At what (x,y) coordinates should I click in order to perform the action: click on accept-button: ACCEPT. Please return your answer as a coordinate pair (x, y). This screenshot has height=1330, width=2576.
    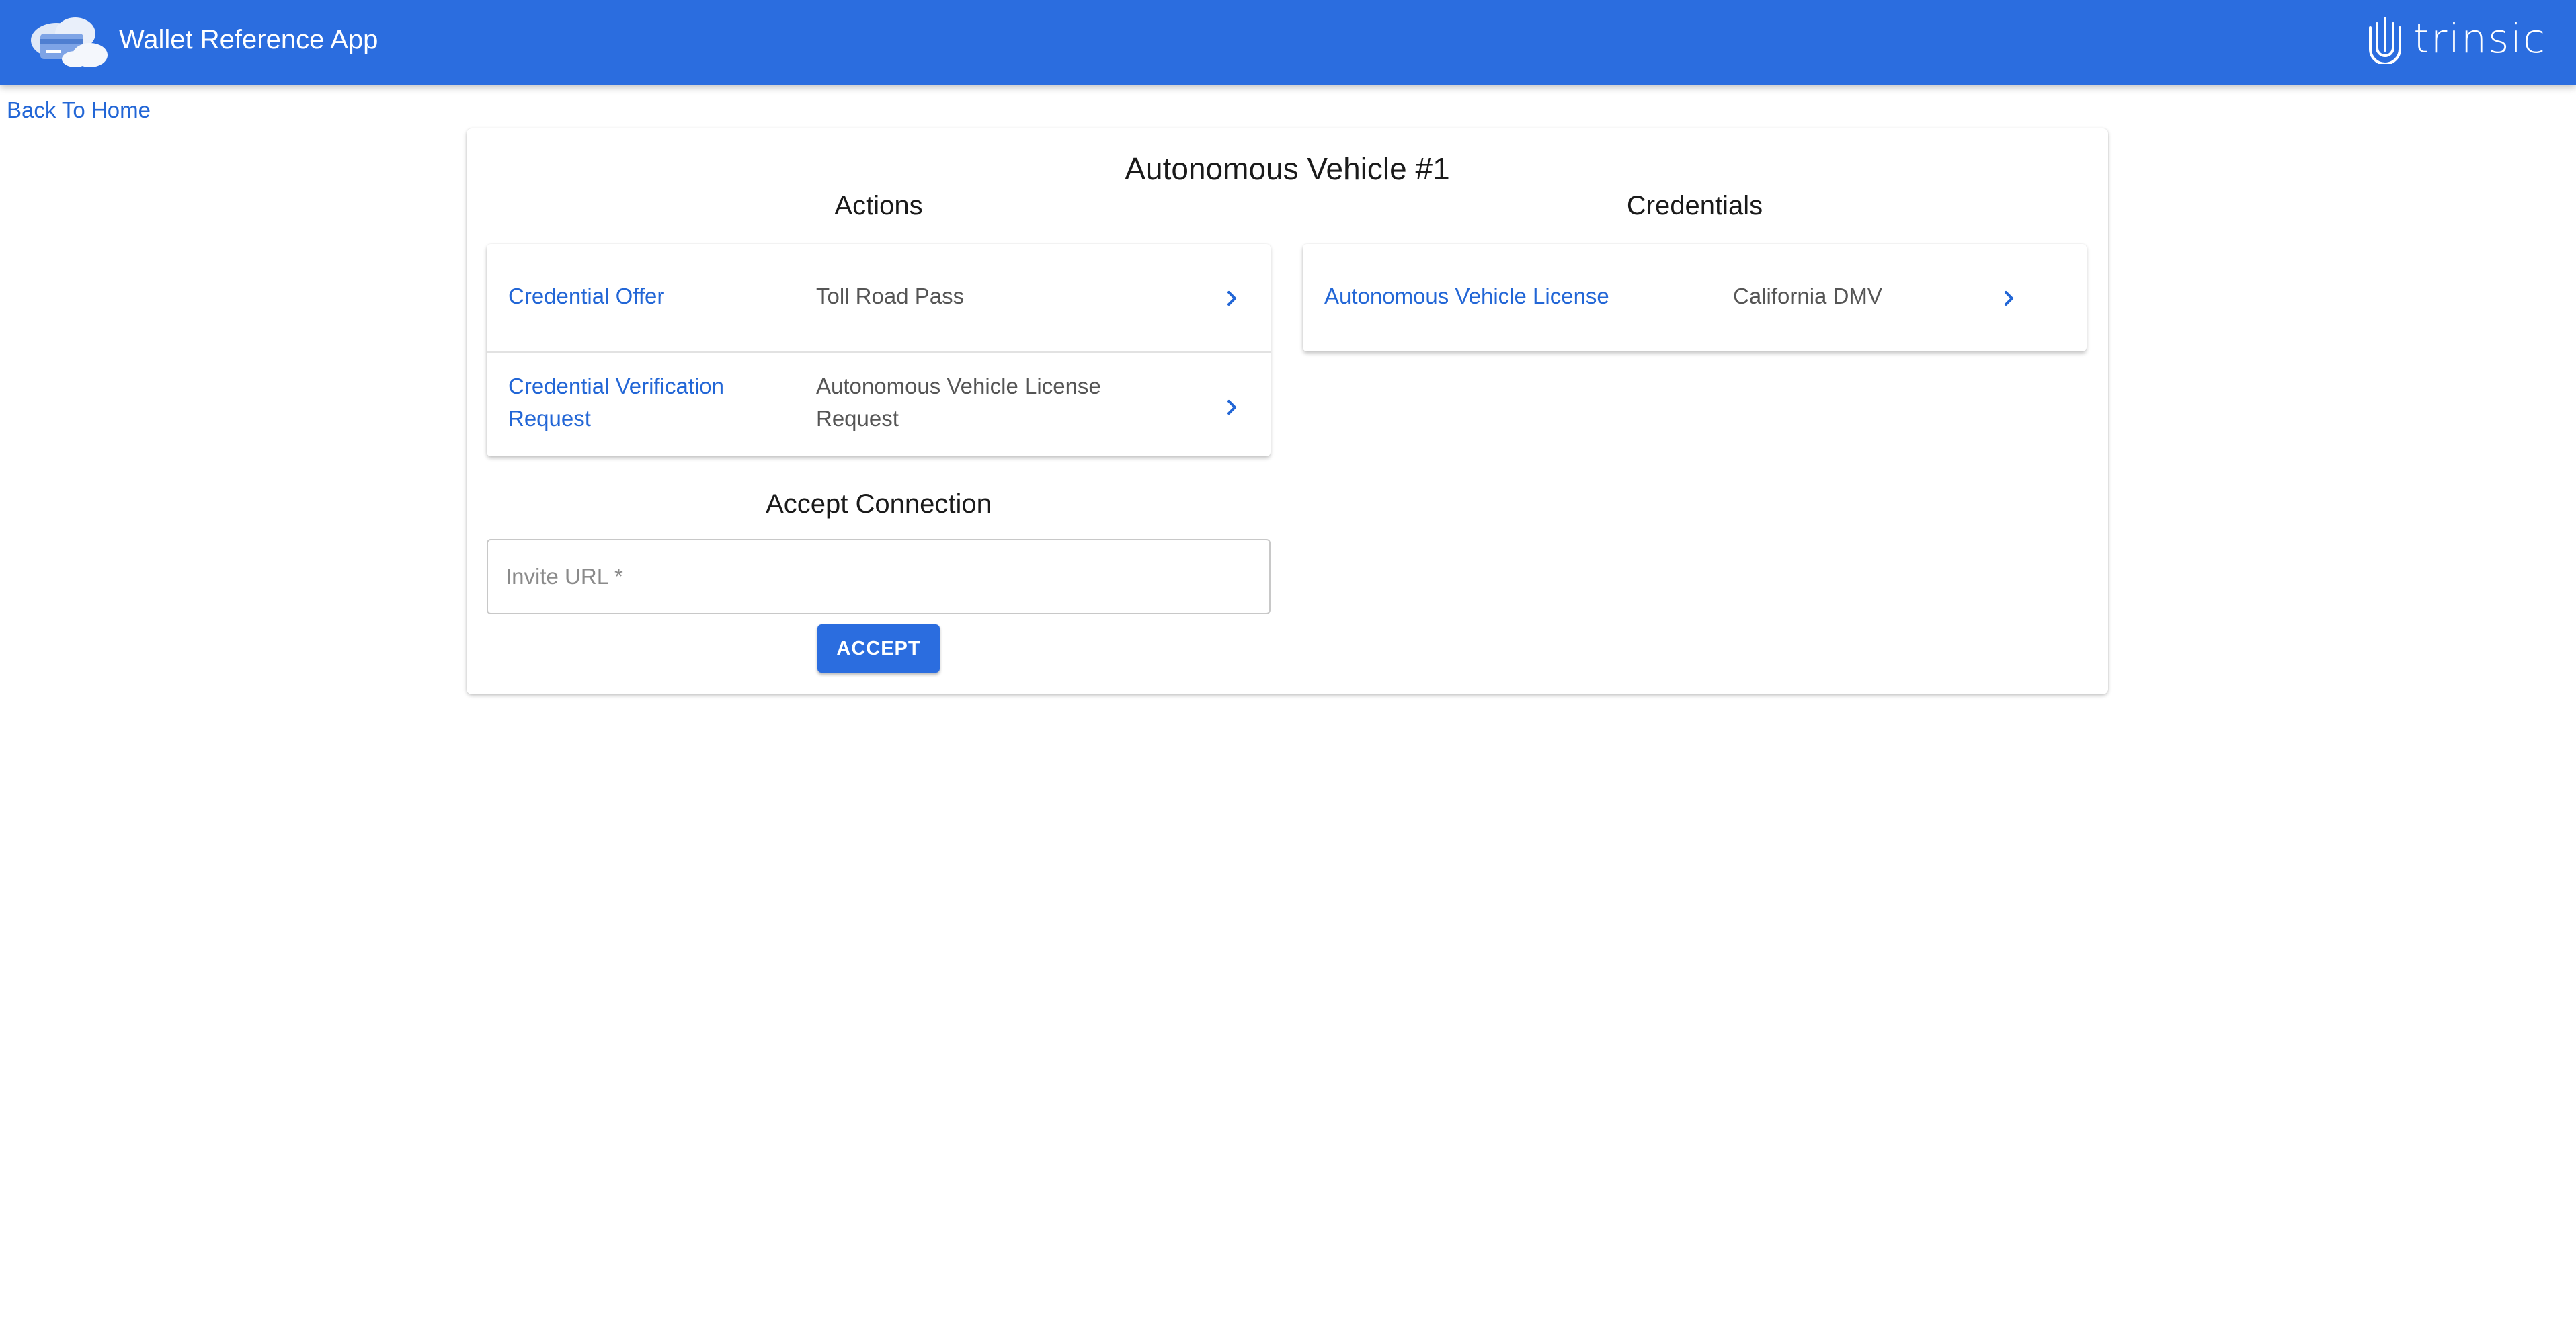
    Looking at the image, I should click on (878, 648).